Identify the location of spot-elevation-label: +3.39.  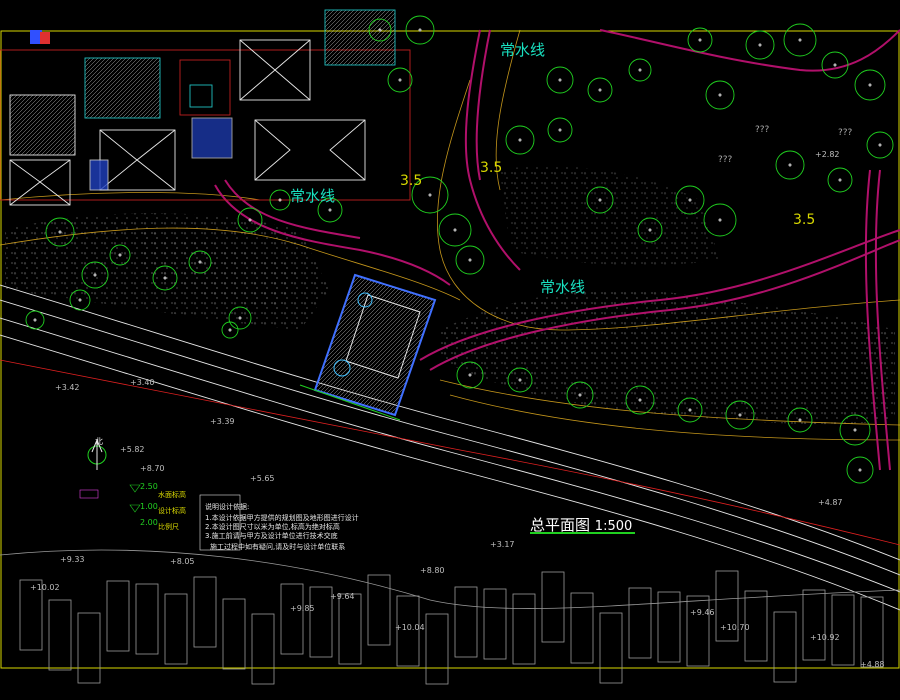
(222, 421).